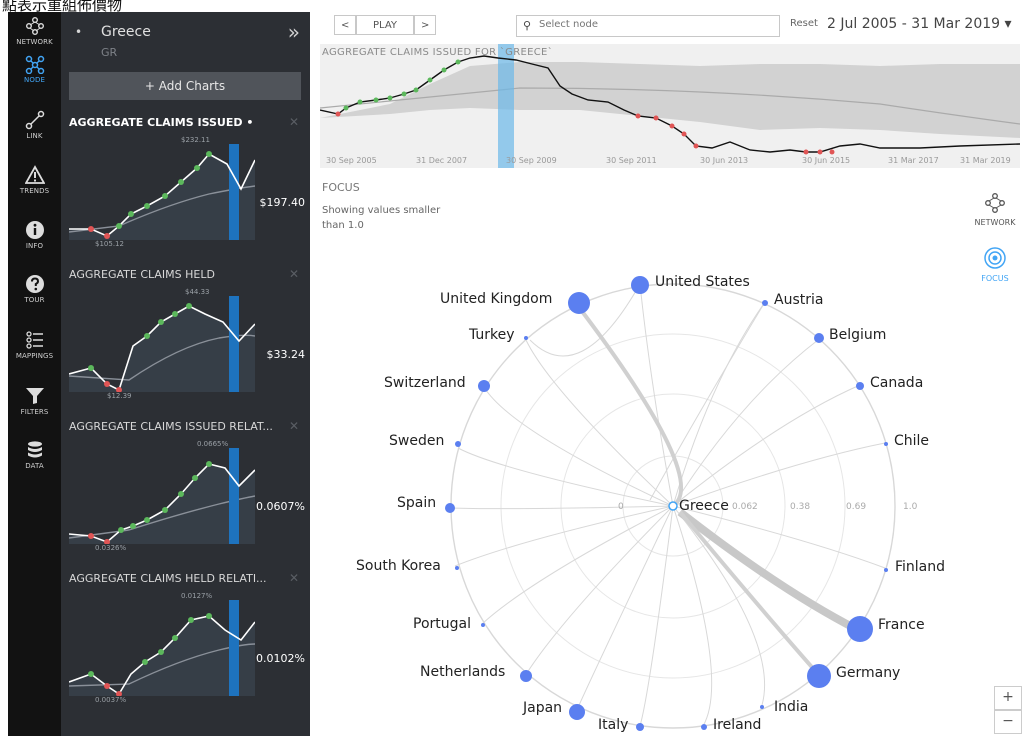  Describe the element at coordinates (673, 506) in the screenshot. I see `center-node` at that location.